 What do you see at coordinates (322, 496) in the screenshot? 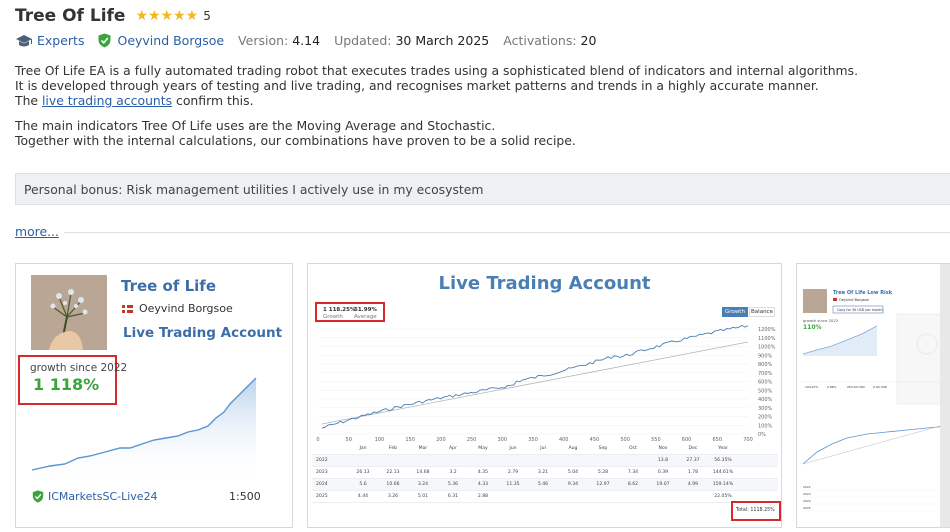
I see `table-cell: 2025` at bounding box center [322, 496].